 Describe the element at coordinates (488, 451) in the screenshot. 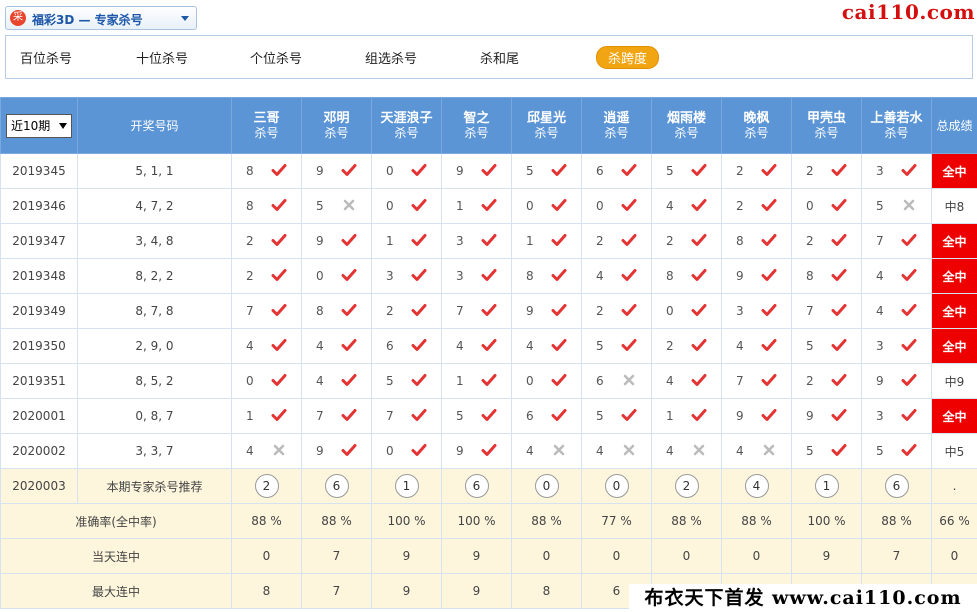

I see `table-row: 2020002 3, 3, 7 4 9 0 9 4 4 4 4 5 5 中5` at that location.